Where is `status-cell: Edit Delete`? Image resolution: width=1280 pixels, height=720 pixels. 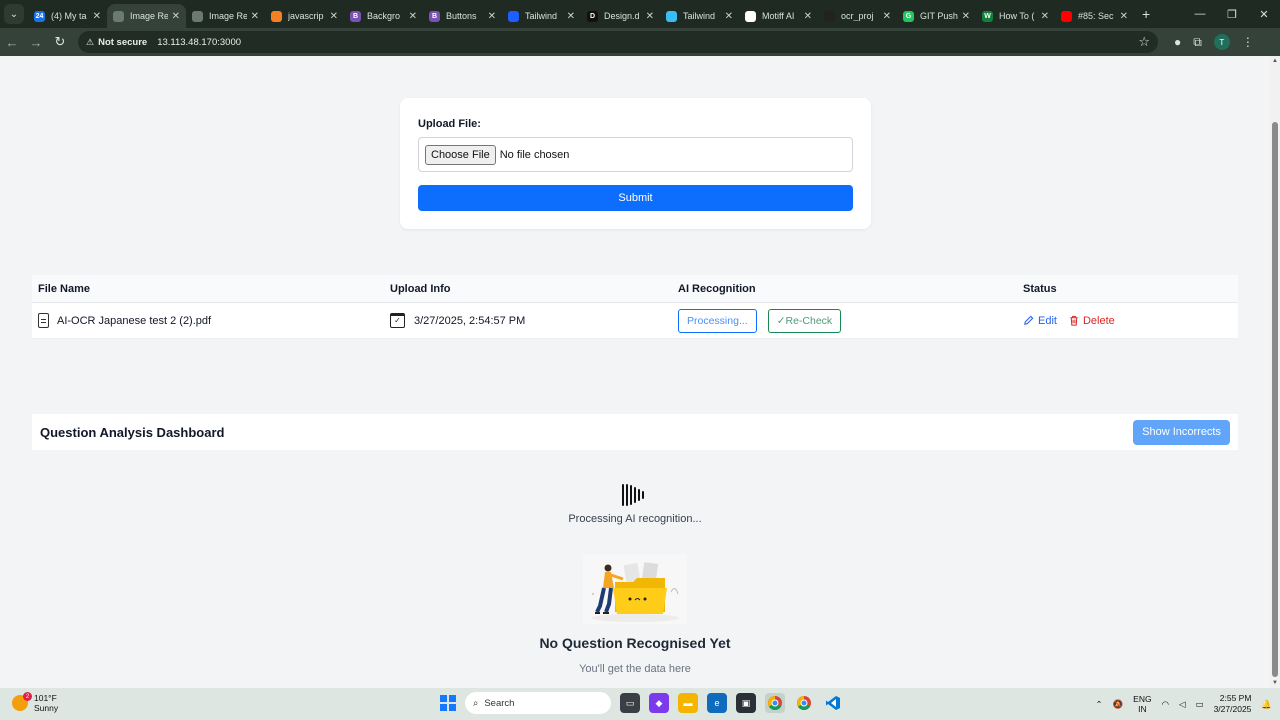
status-cell: Edit Delete is located at coordinates (1069, 321).